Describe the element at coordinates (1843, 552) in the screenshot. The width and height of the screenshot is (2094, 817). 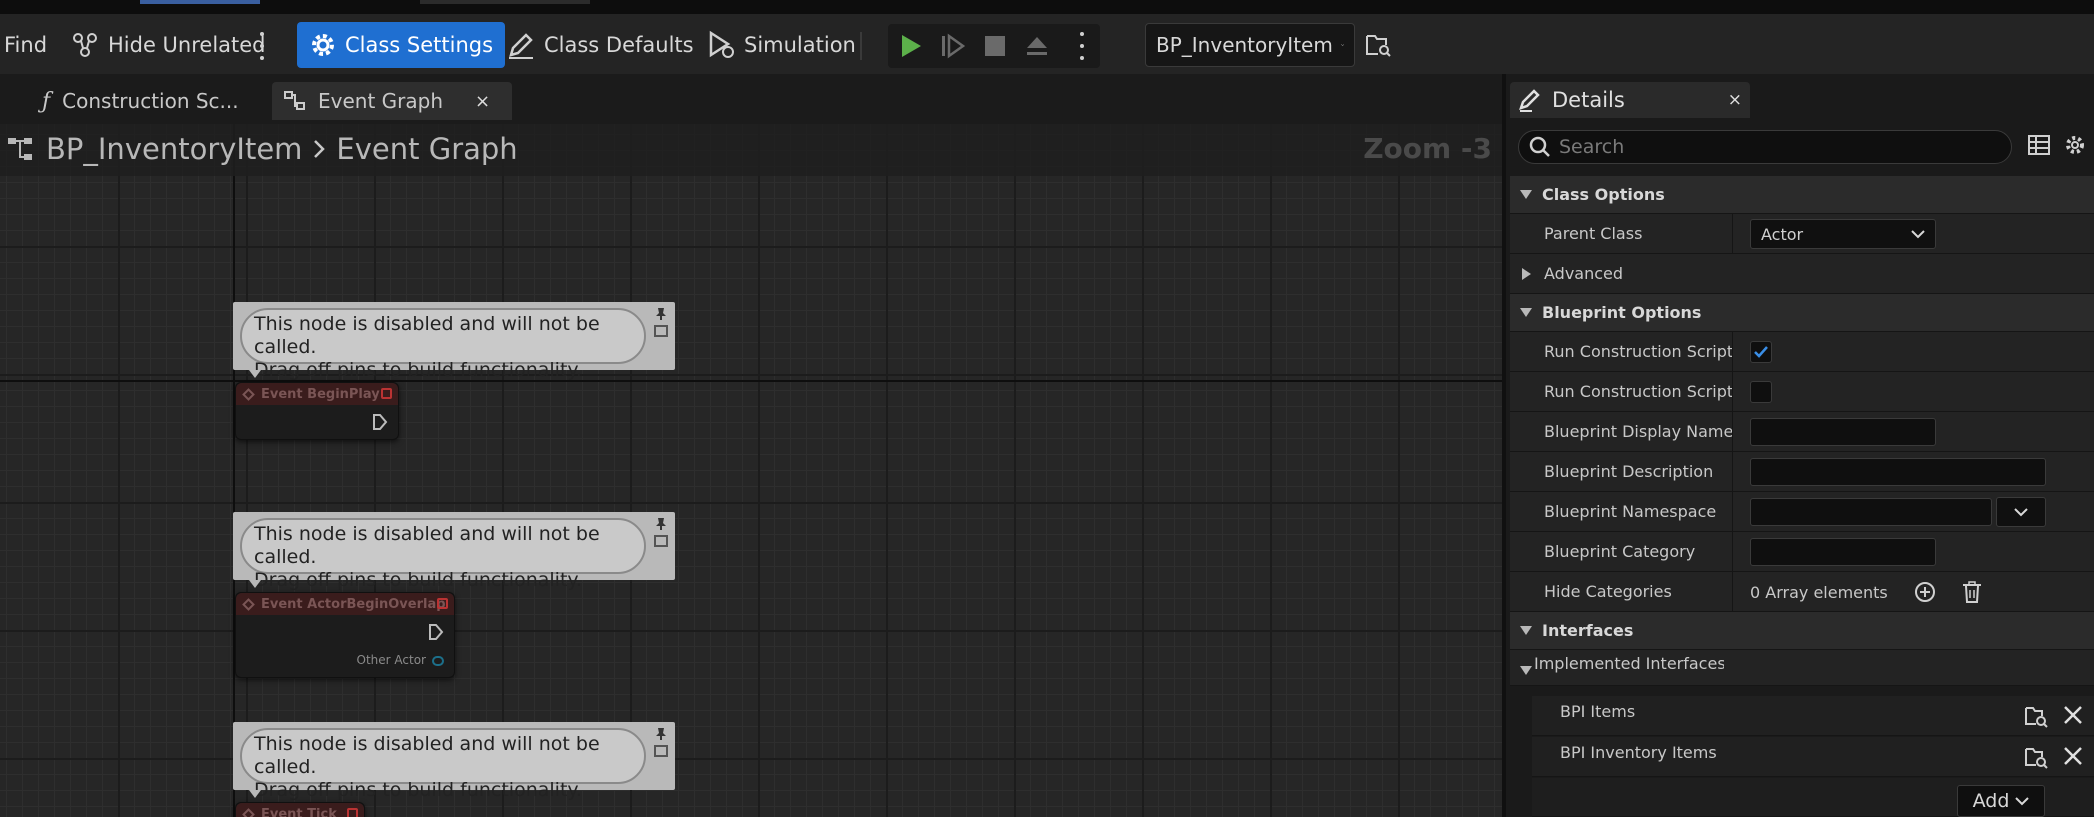
I see `blueprint-category-input` at that location.